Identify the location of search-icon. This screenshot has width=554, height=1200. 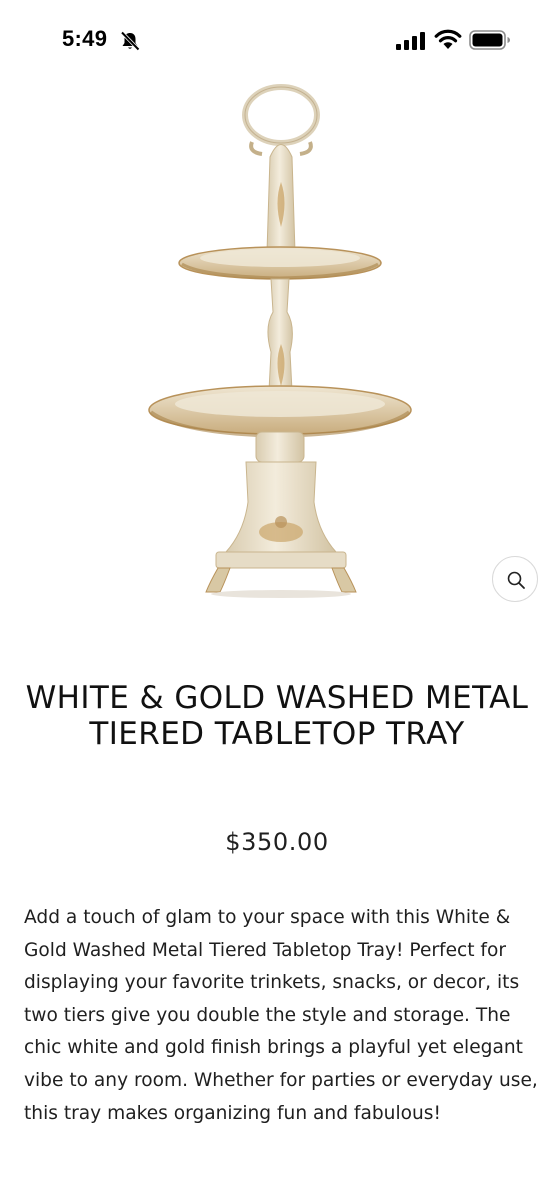
(516, 580).